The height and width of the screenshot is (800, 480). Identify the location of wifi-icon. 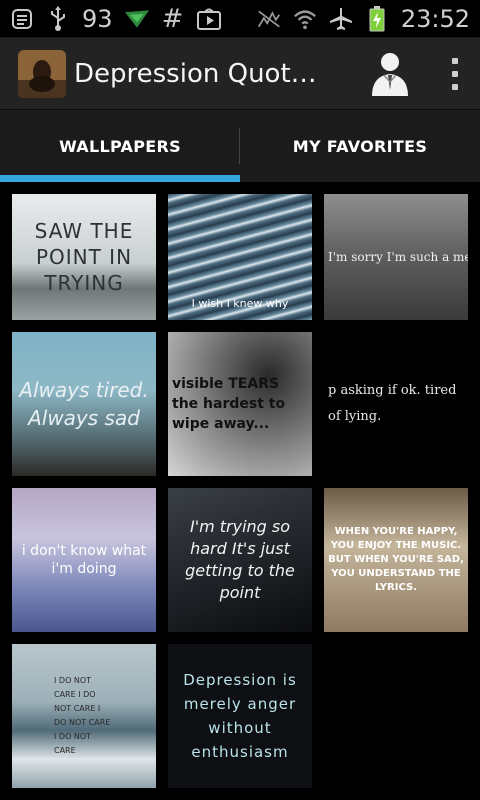
(305, 19).